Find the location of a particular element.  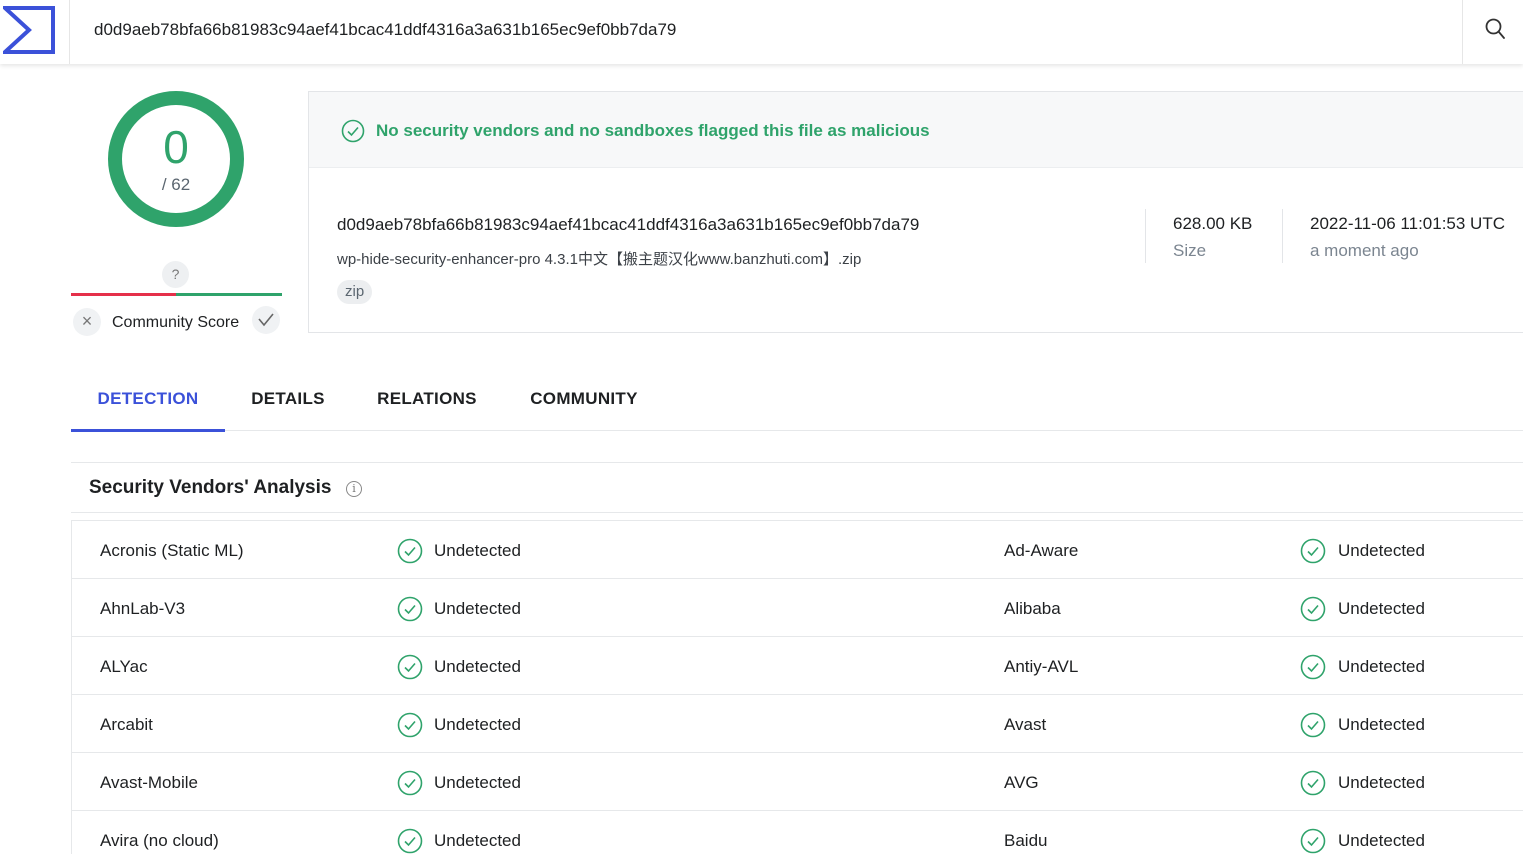

vendors-analysis-title: Security Vendors' Analysis is located at coordinates (210, 487).